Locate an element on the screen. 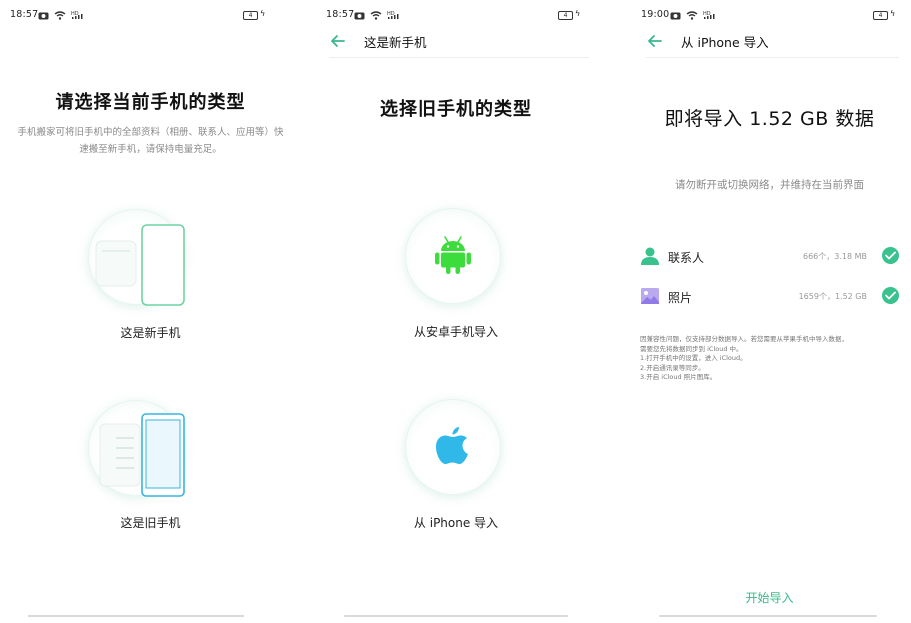  android-icon is located at coordinates (453, 255).